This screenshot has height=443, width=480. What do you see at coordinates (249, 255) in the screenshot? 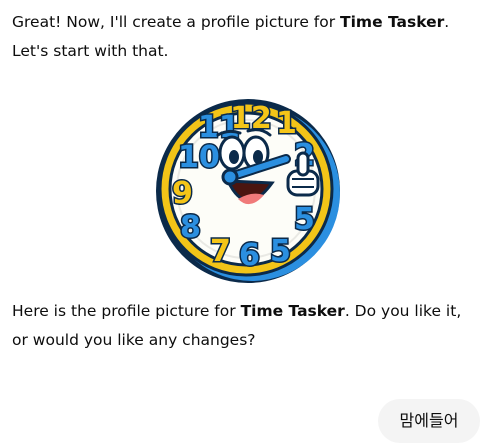
I see `digit-6: 6` at bounding box center [249, 255].